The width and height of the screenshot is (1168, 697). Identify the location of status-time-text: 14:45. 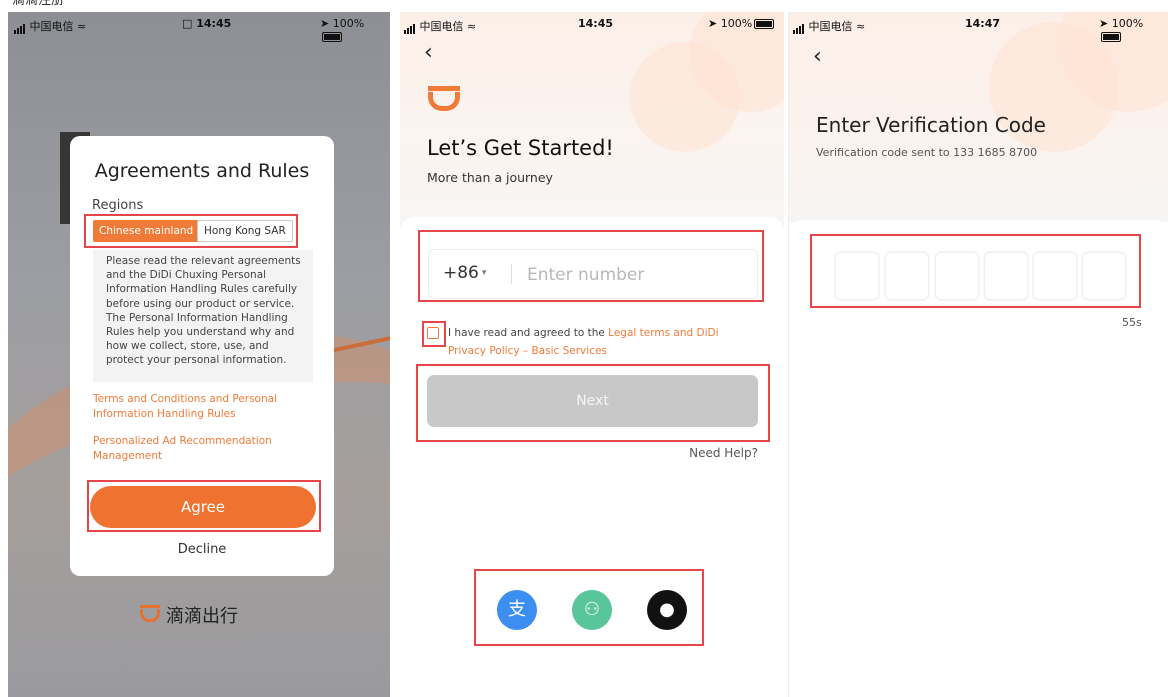
(214, 23).